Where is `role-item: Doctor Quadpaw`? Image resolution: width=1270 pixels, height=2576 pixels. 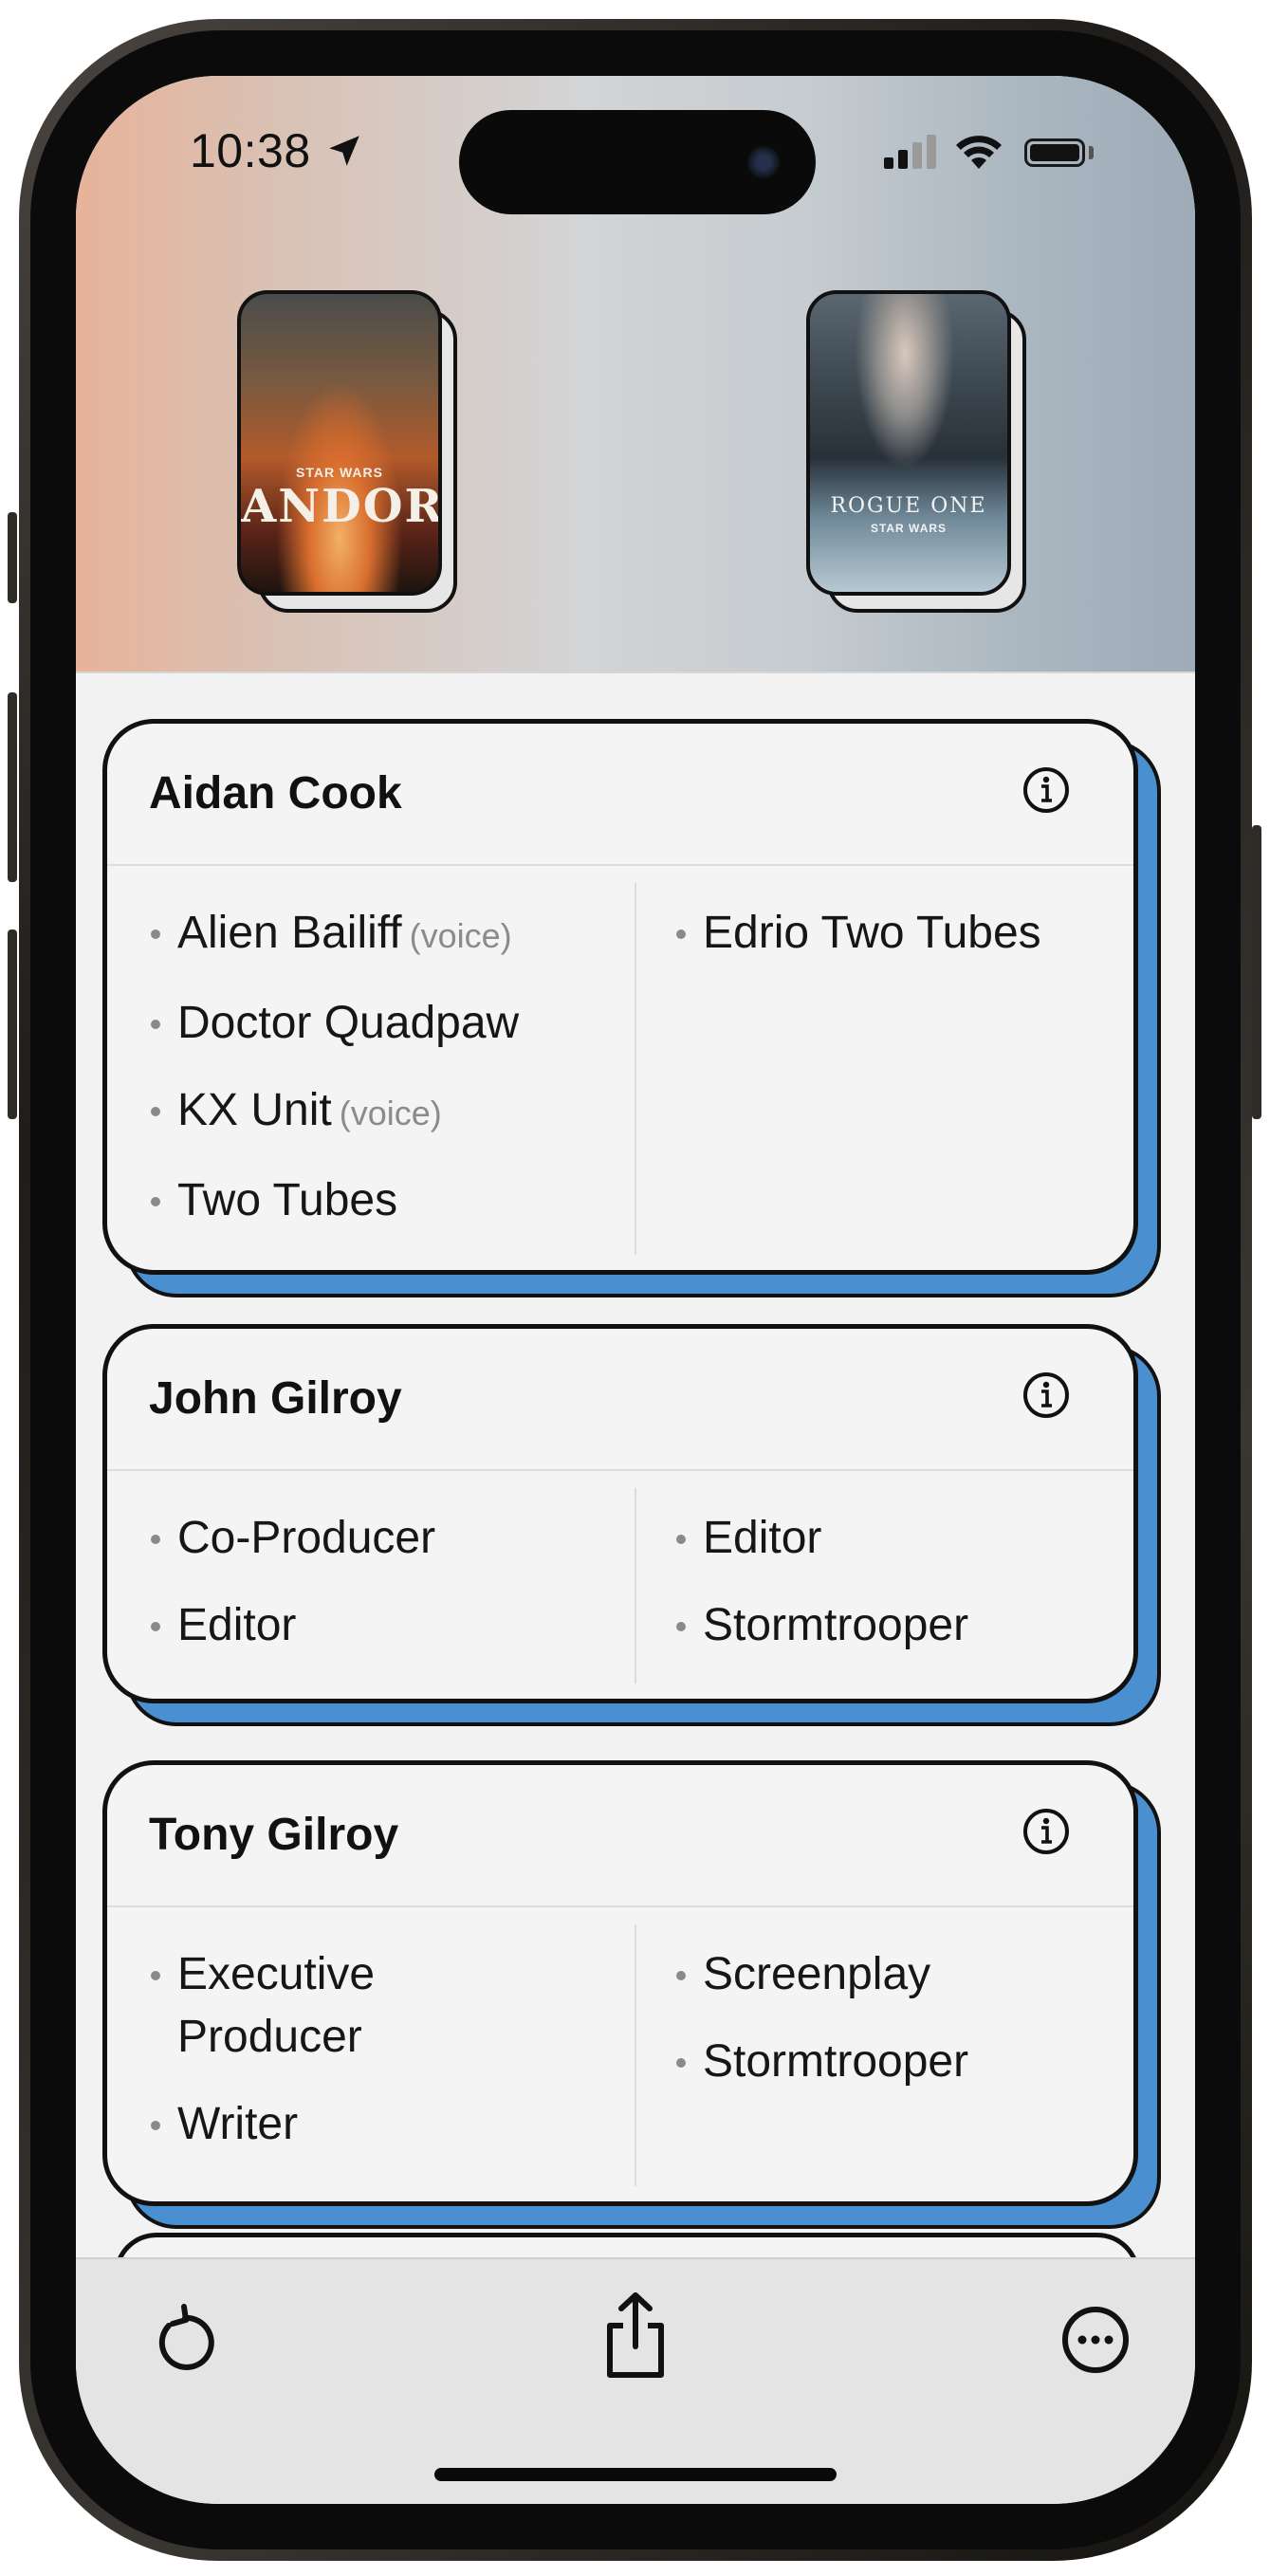
role-item: Doctor Quadpaw is located at coordinates (386, 1023).